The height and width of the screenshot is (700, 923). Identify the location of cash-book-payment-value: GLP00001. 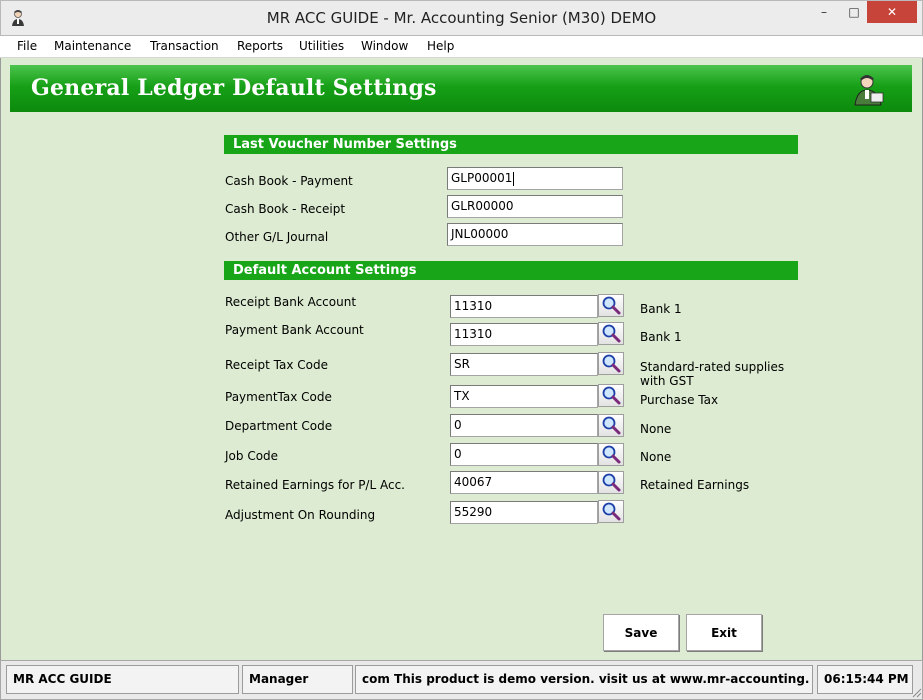
(482, 178).